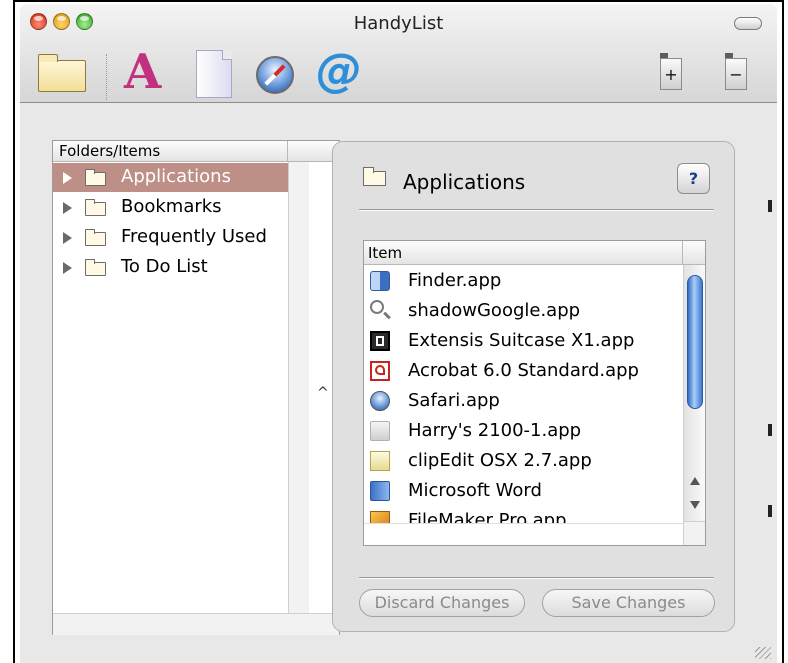 This screenshot has width=788, height=663. I want to click on outline-header: Folders/Items, so click(196, 151).